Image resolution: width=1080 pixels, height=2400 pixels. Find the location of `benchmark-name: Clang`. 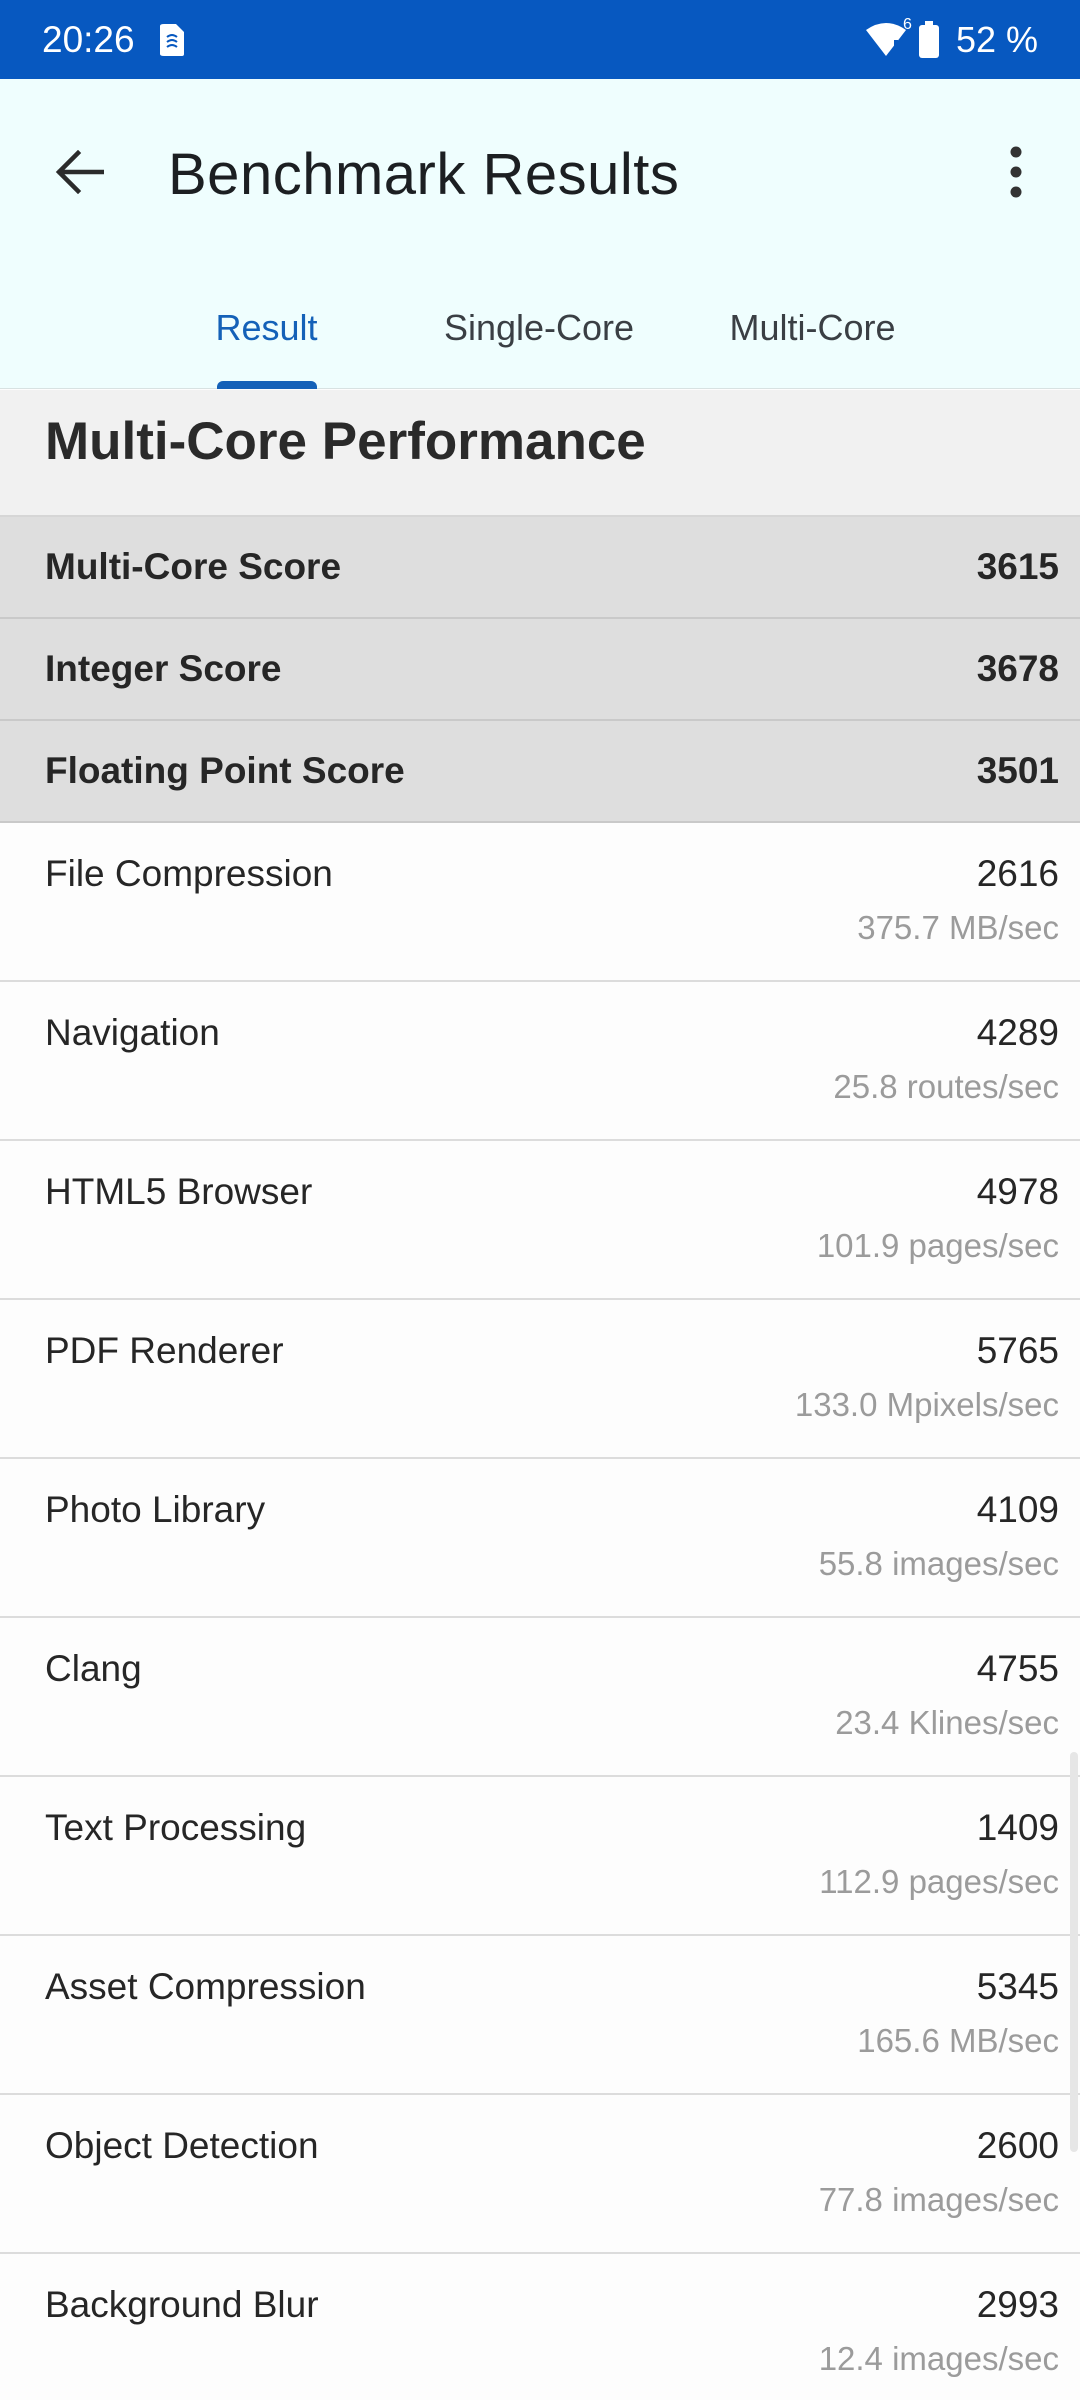

benchmark-name: Clang is located at coordinates (93, 1668).